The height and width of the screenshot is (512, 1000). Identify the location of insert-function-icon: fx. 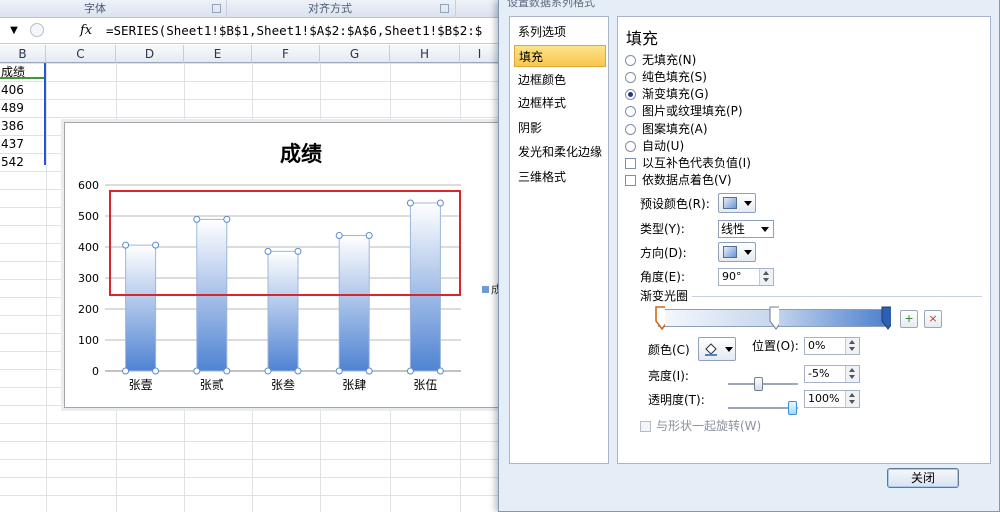
(91, 31).